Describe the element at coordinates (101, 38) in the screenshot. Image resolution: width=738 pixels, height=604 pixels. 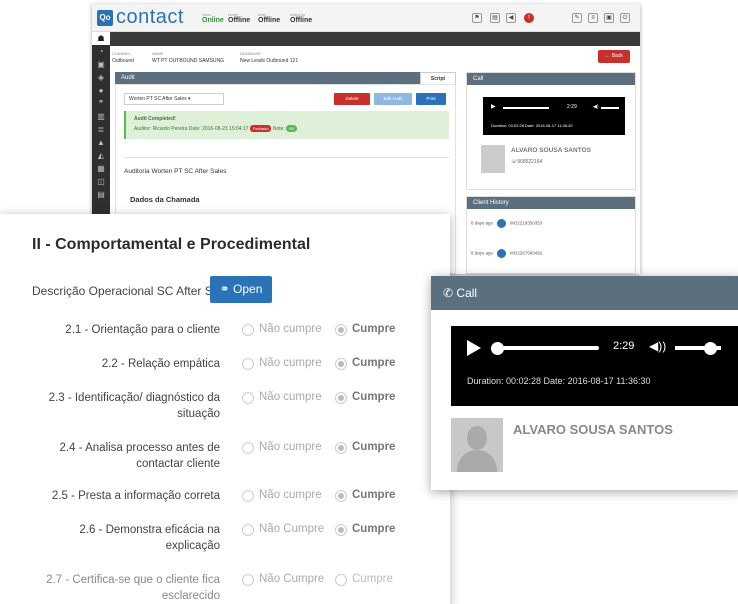
I see `user-icon: ☗` at that location.